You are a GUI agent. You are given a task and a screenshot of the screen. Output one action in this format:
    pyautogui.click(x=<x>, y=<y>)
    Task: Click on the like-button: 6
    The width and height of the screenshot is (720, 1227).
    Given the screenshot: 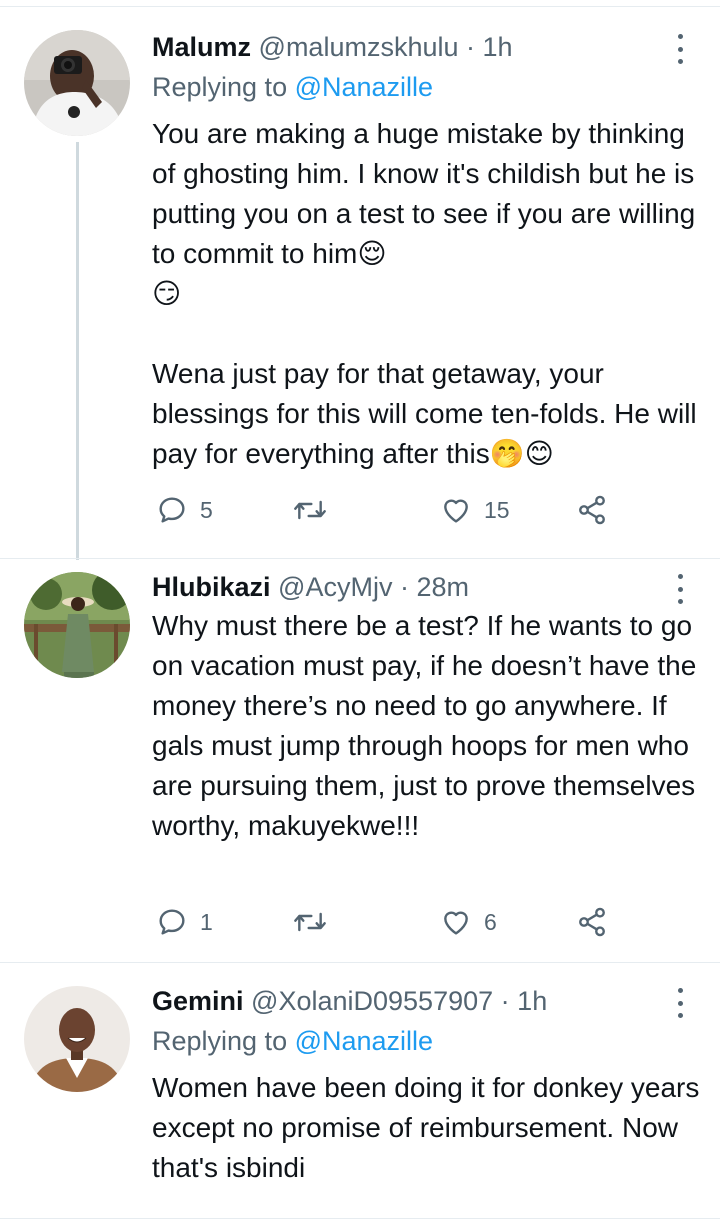 What is the action you would take?
    pyautogui.click(x=468, y=922)
    